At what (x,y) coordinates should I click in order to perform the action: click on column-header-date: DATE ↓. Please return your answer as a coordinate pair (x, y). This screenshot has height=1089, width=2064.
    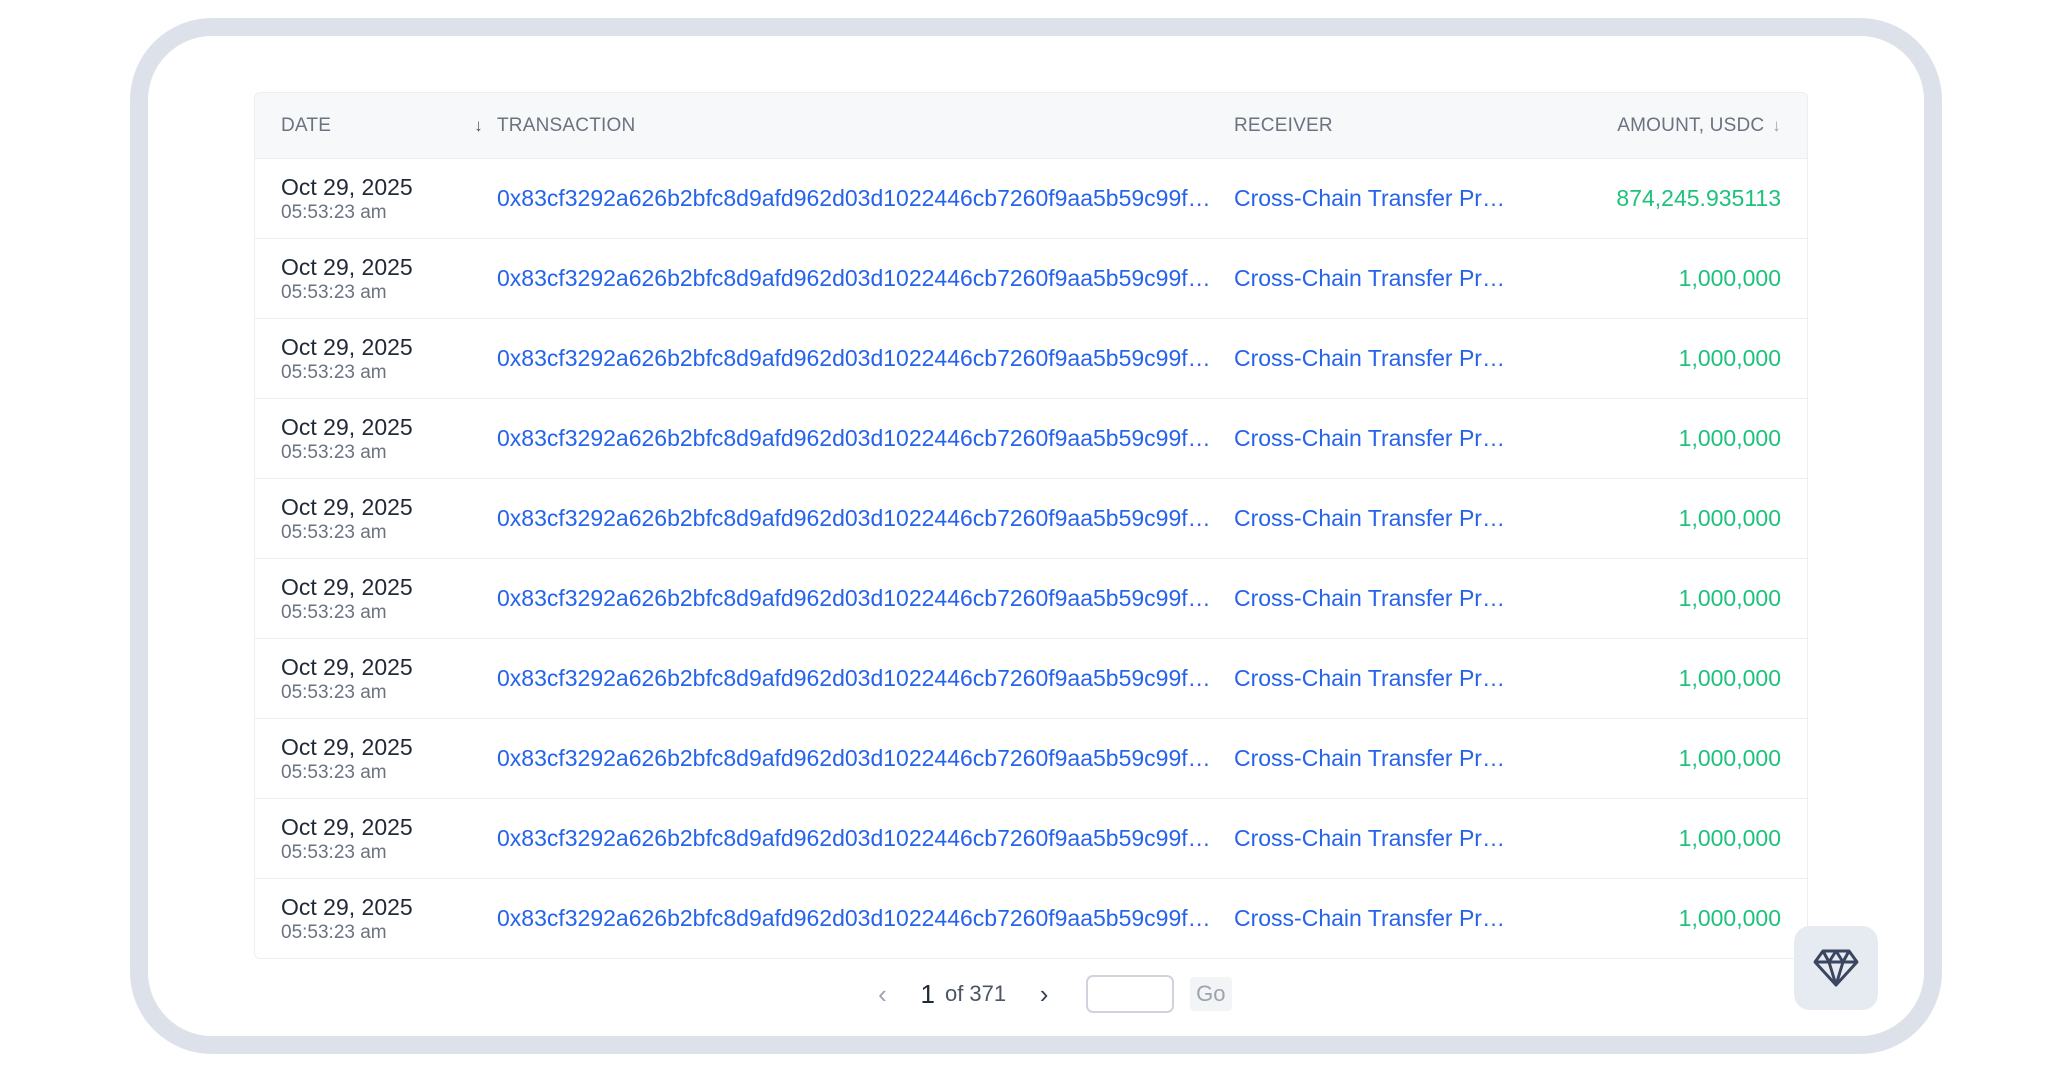
    Looking at the image, I should click on (376, 126).